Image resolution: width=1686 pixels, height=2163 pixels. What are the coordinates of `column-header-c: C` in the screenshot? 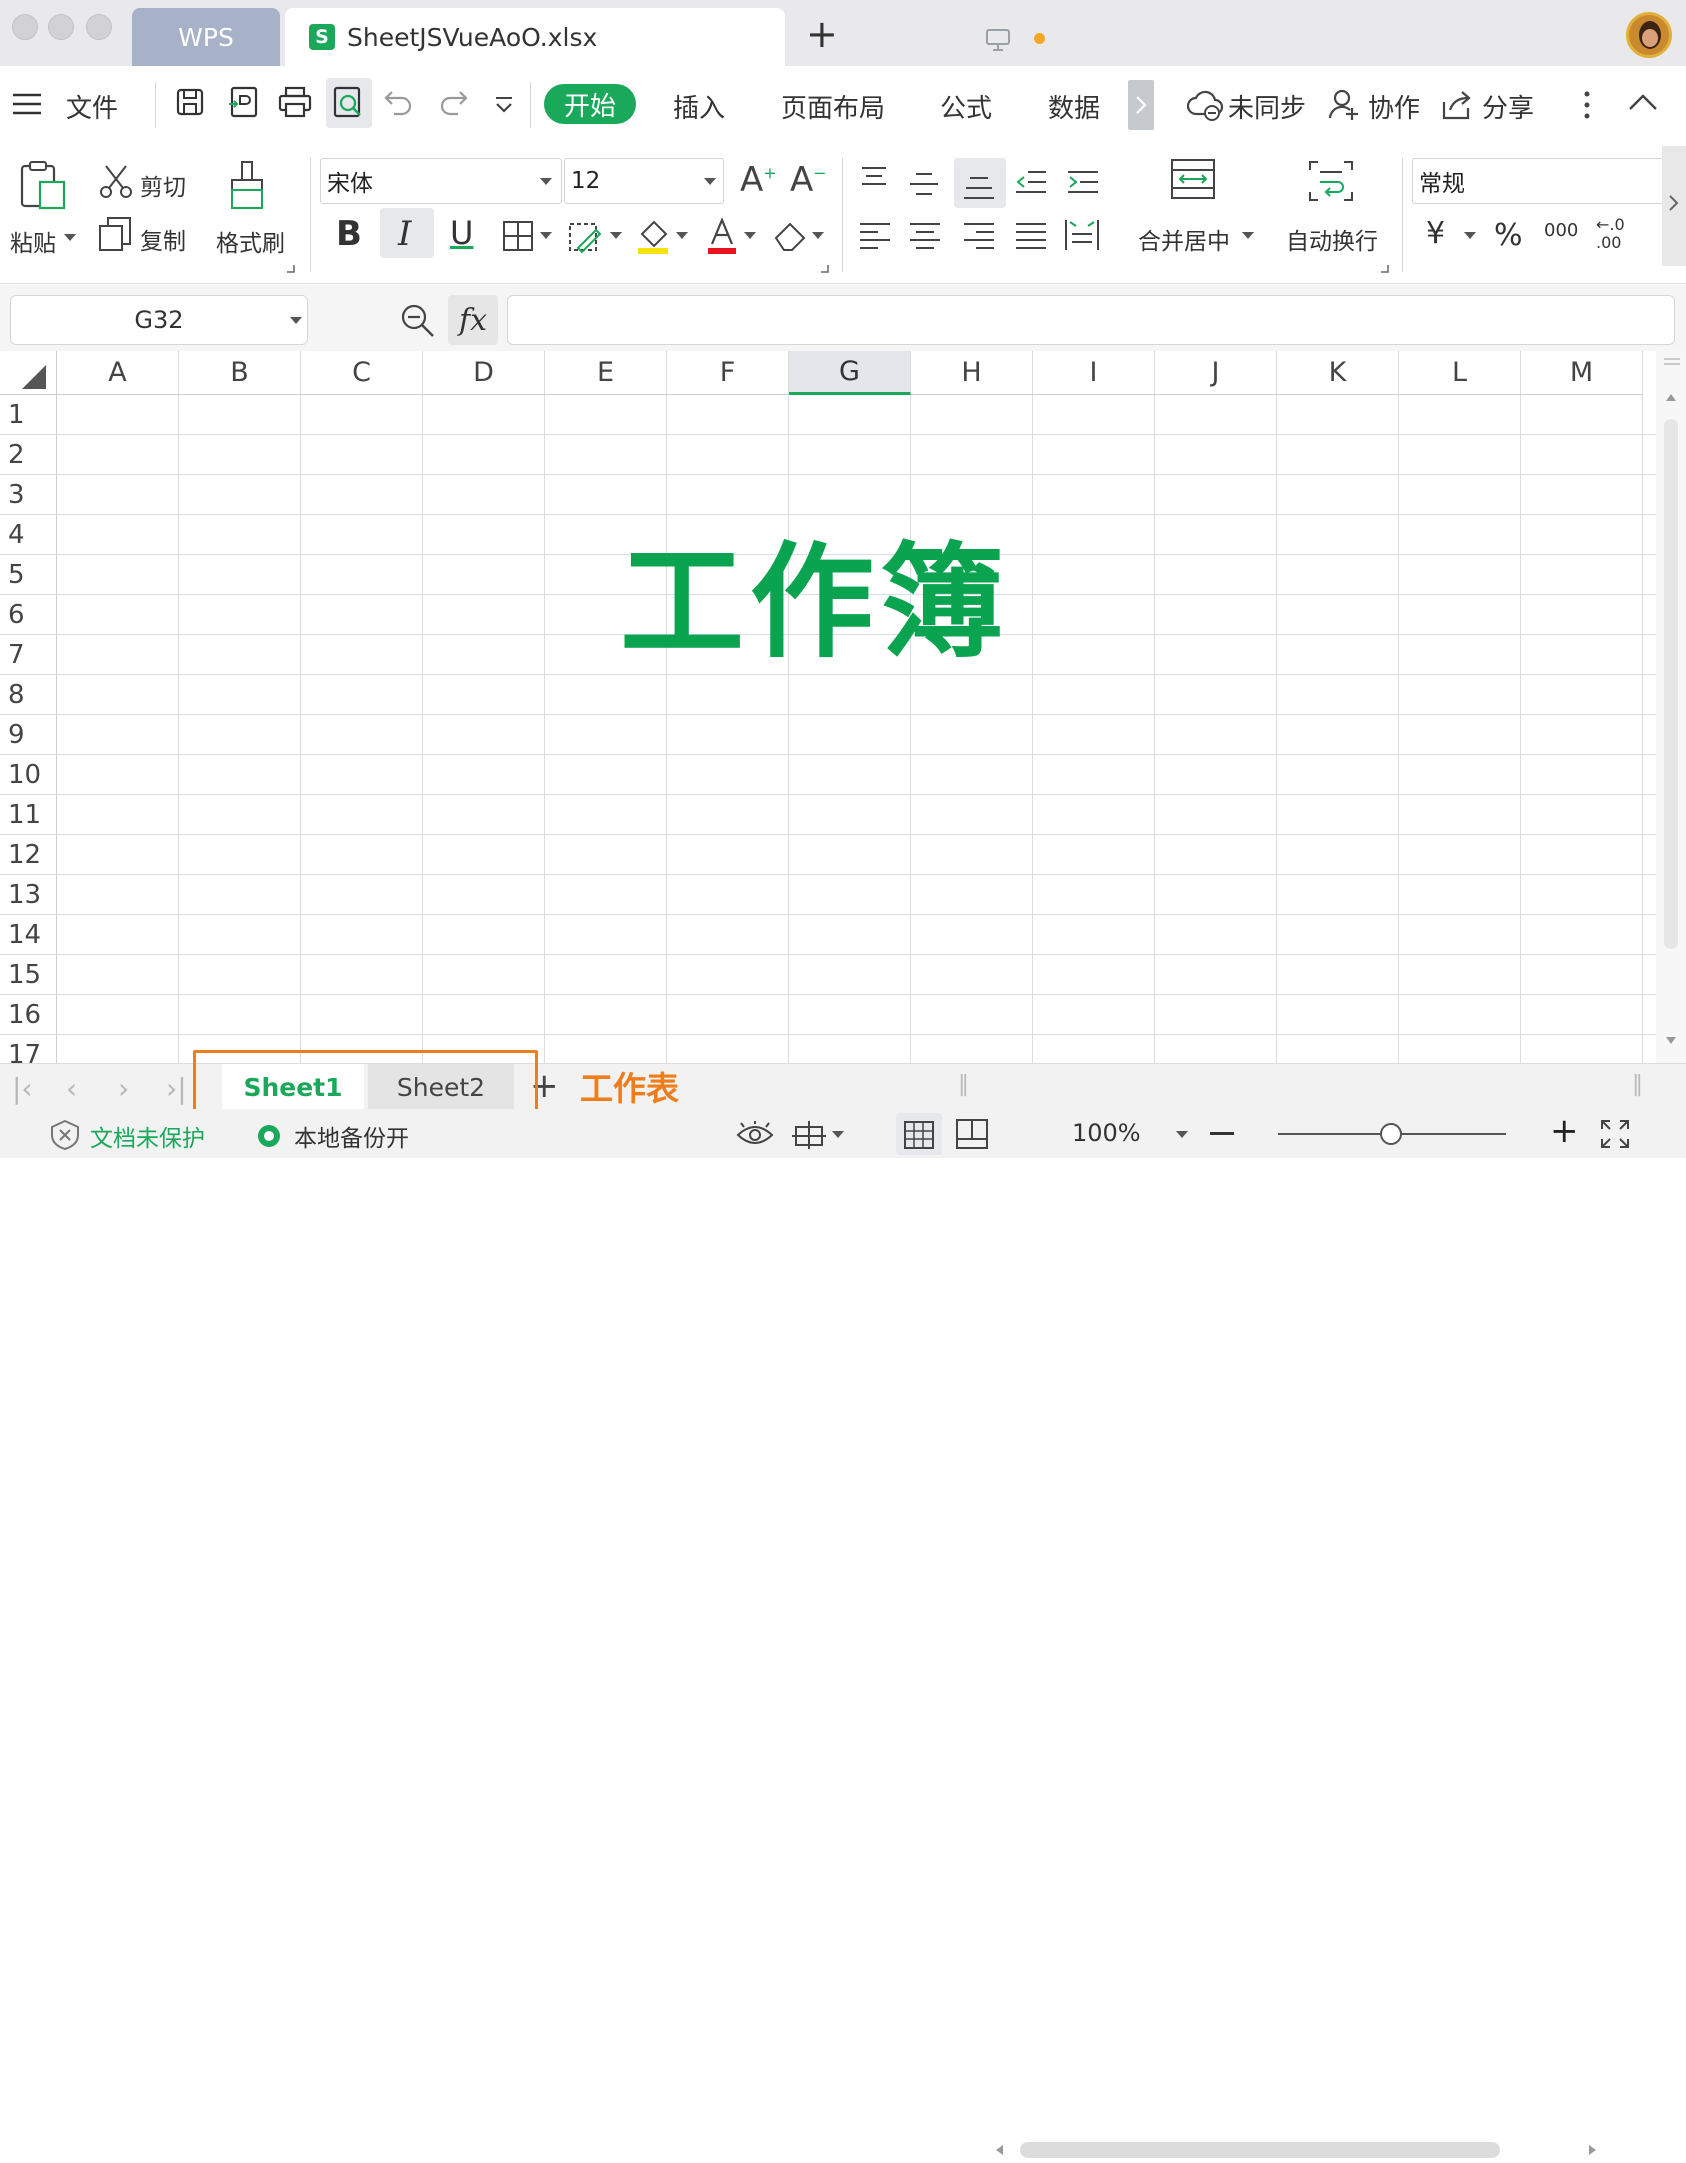 It's located at (362, 373).